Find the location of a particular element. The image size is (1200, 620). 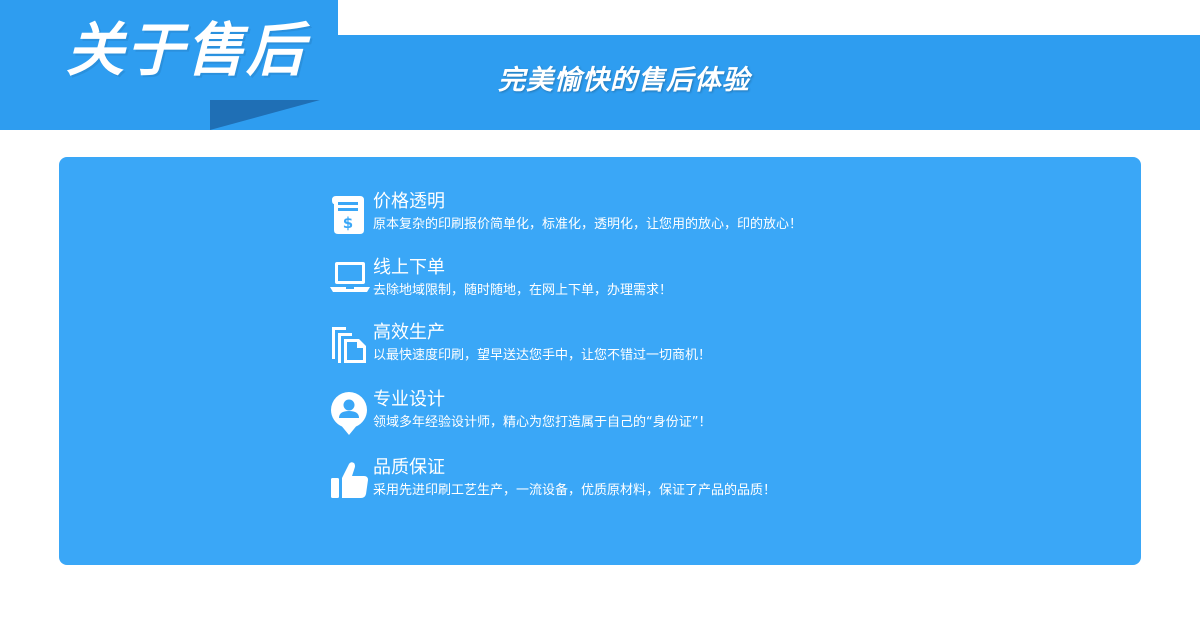

laptop-icon is located at coordinates (350, 281).